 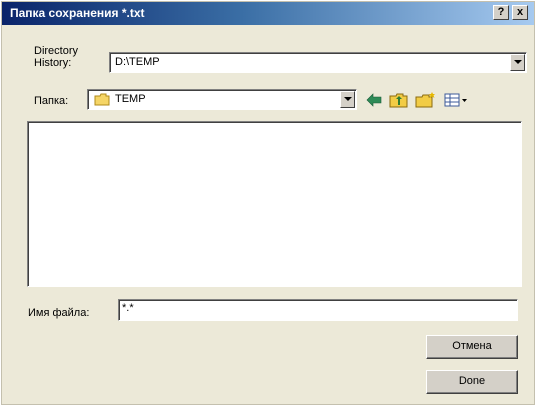 I want to click on window-title: Папка сохранения *.txt, so click(x=77, y=13).